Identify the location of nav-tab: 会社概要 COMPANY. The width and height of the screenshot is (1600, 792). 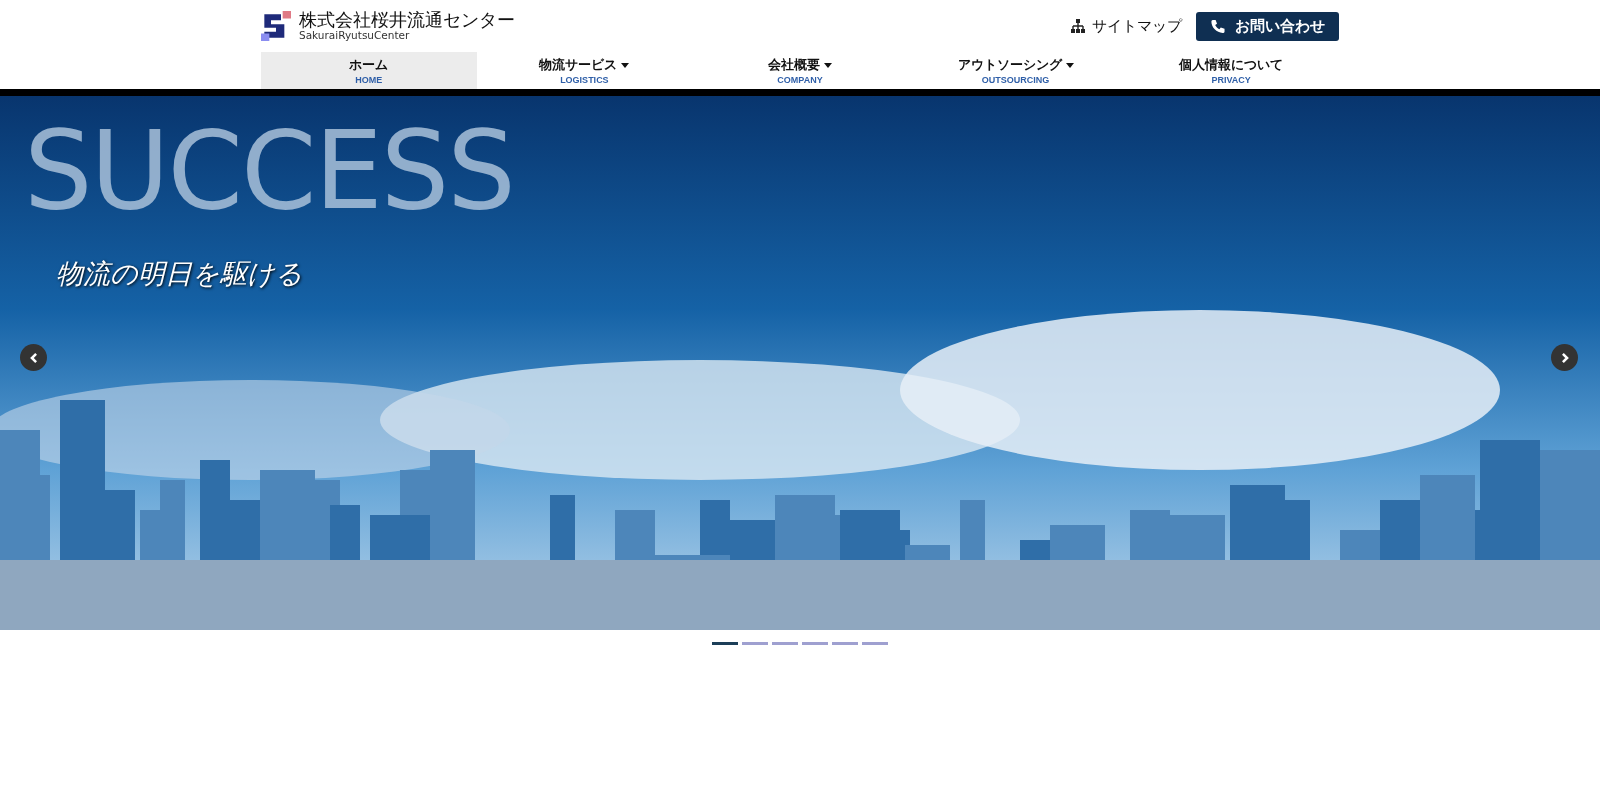
(800, 70).